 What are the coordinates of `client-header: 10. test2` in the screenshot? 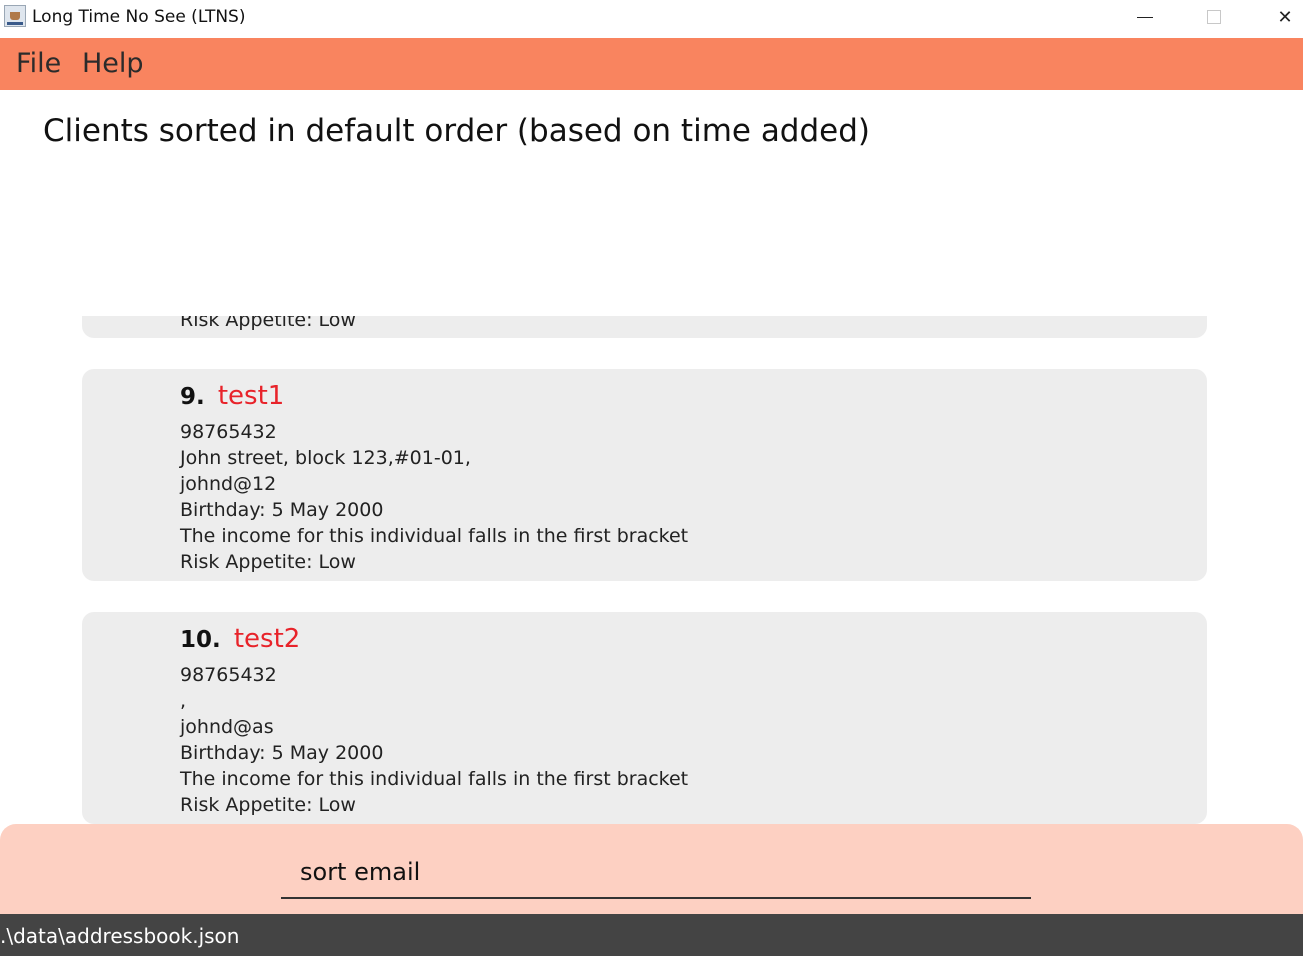 It's located at (240, 639).